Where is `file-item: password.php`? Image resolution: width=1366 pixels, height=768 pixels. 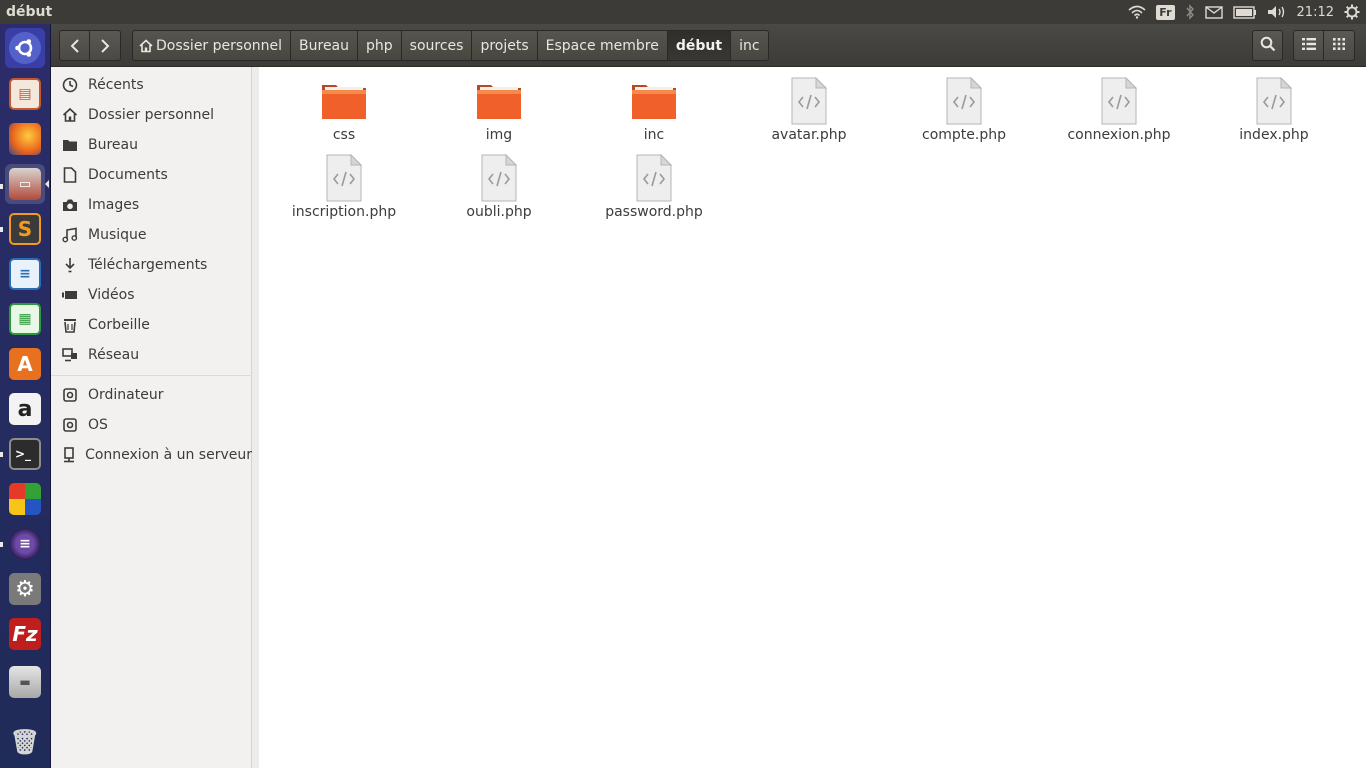
file-item: password.php is located at coordinates (654, 190).